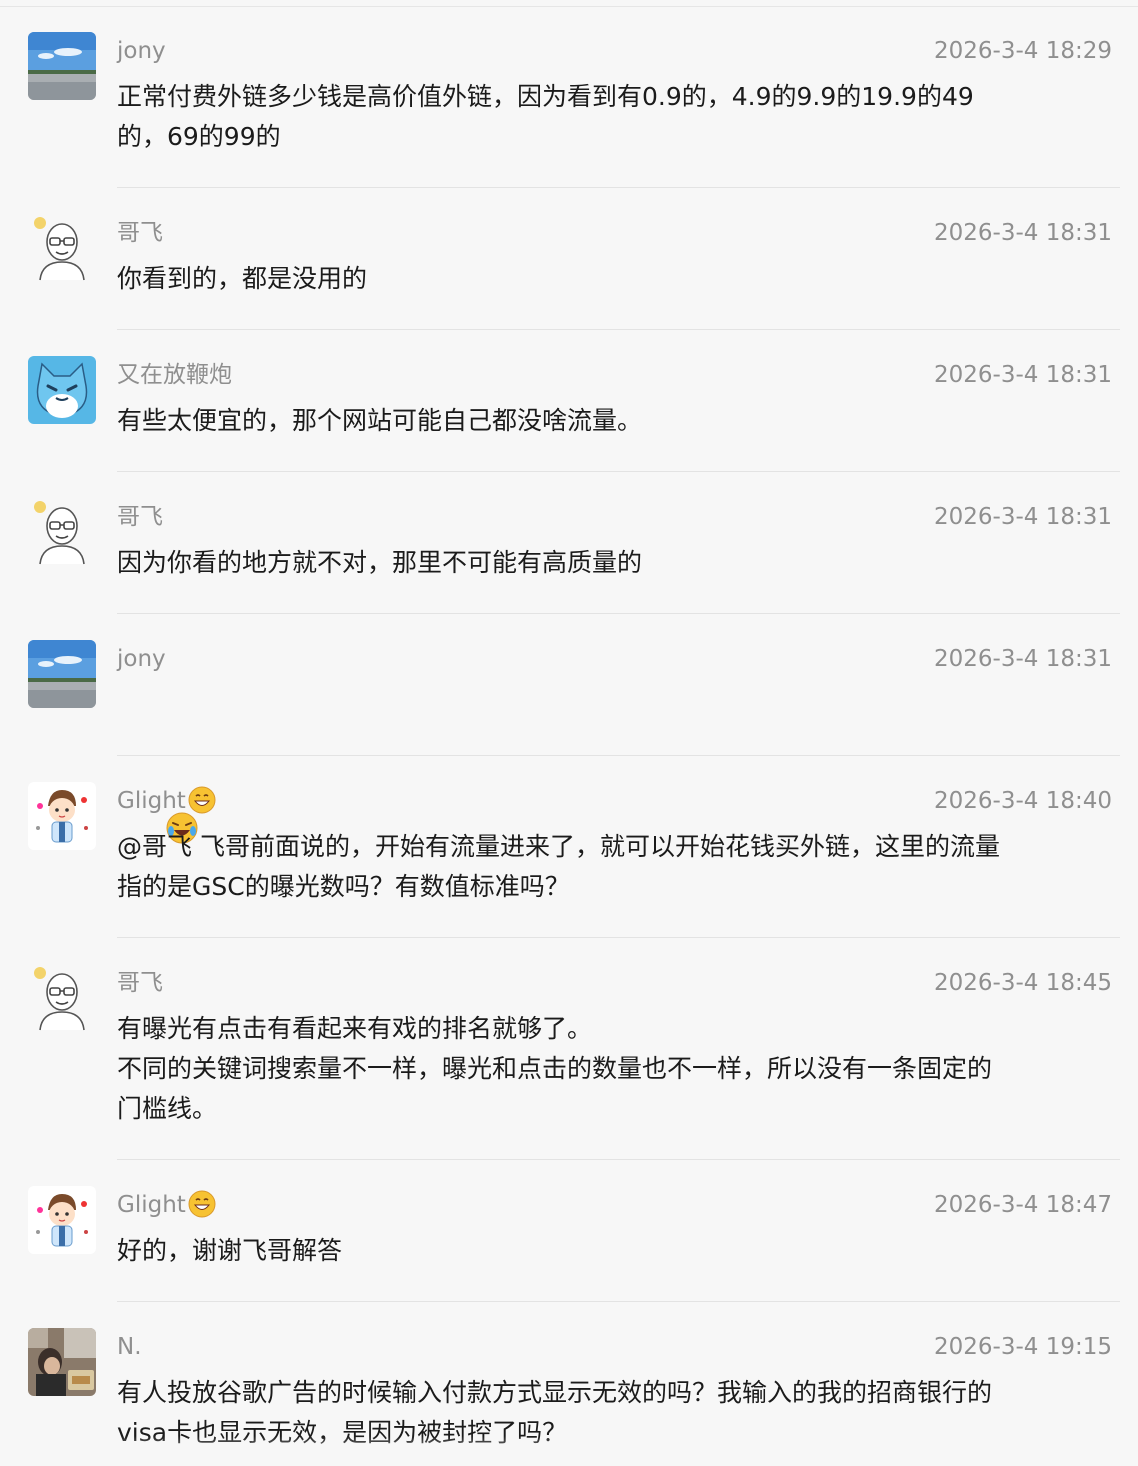  Describe the element at coordinates (569, 1451) in the screenshot. I see `bottom-fade` at that location.